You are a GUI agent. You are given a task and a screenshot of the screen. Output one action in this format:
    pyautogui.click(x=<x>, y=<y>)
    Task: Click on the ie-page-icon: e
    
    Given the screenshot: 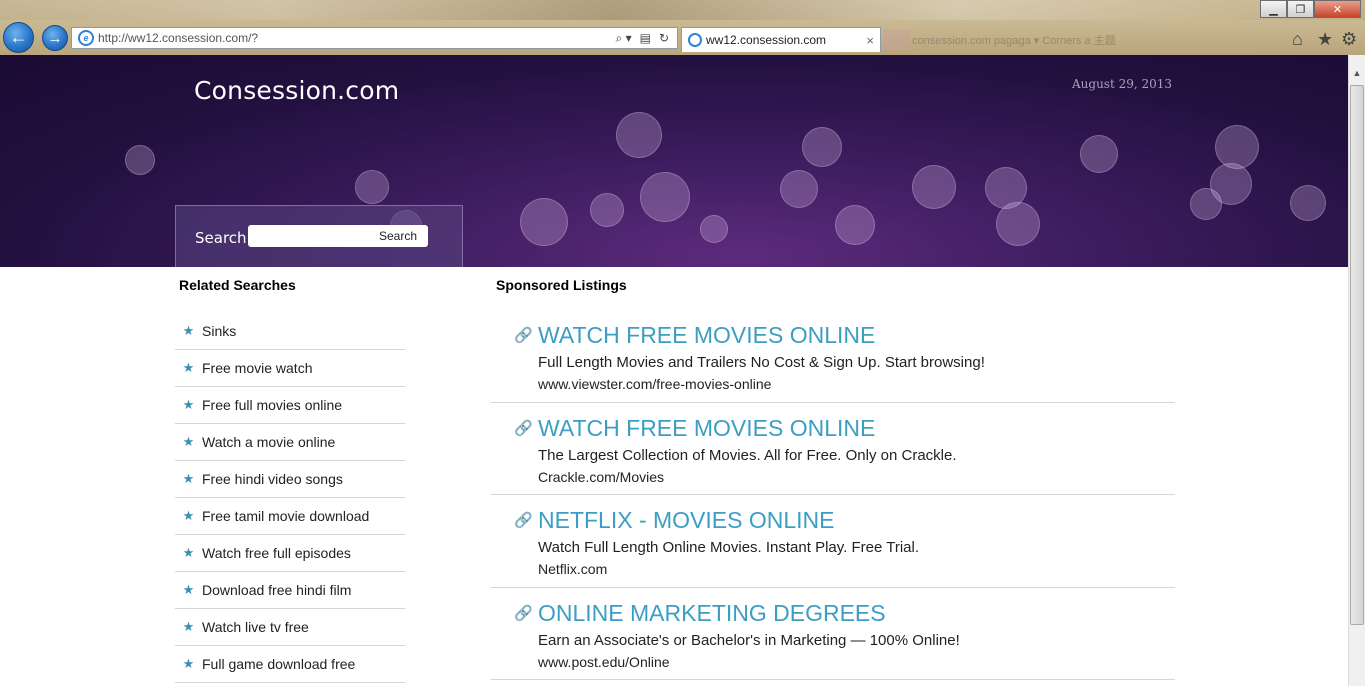 What is the action you would take?
    pyautogui.click(x=86, y=38)
    